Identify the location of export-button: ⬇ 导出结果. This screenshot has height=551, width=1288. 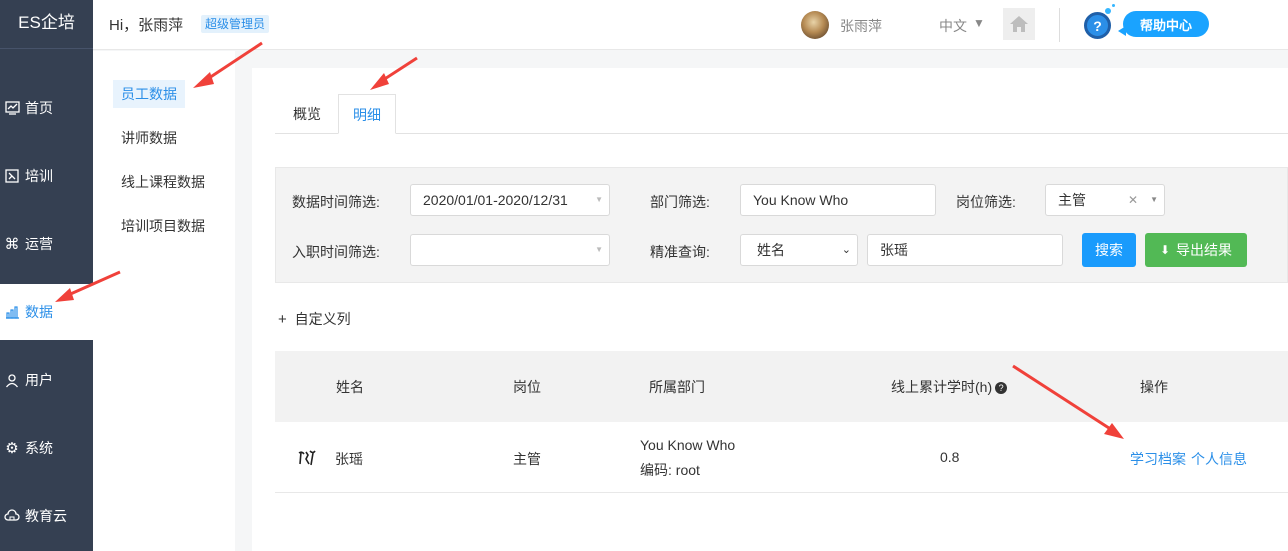
(1196, 250).